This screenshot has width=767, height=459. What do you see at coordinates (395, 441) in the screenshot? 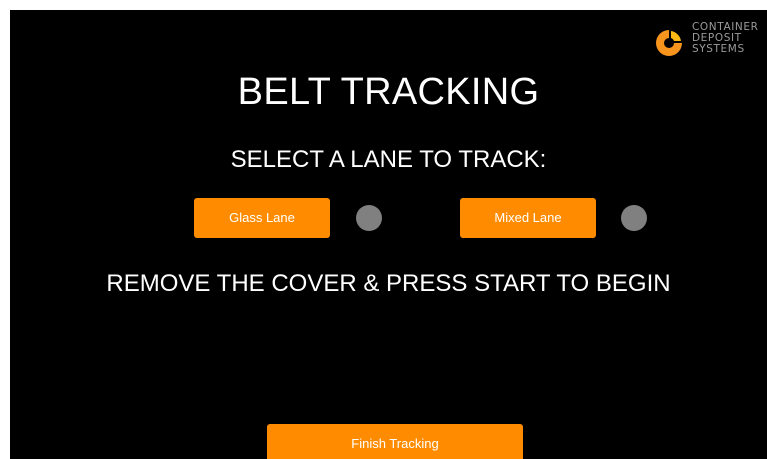
I see `finish-tracking-button: Finish Tracking` at bounding box center [395, 441].